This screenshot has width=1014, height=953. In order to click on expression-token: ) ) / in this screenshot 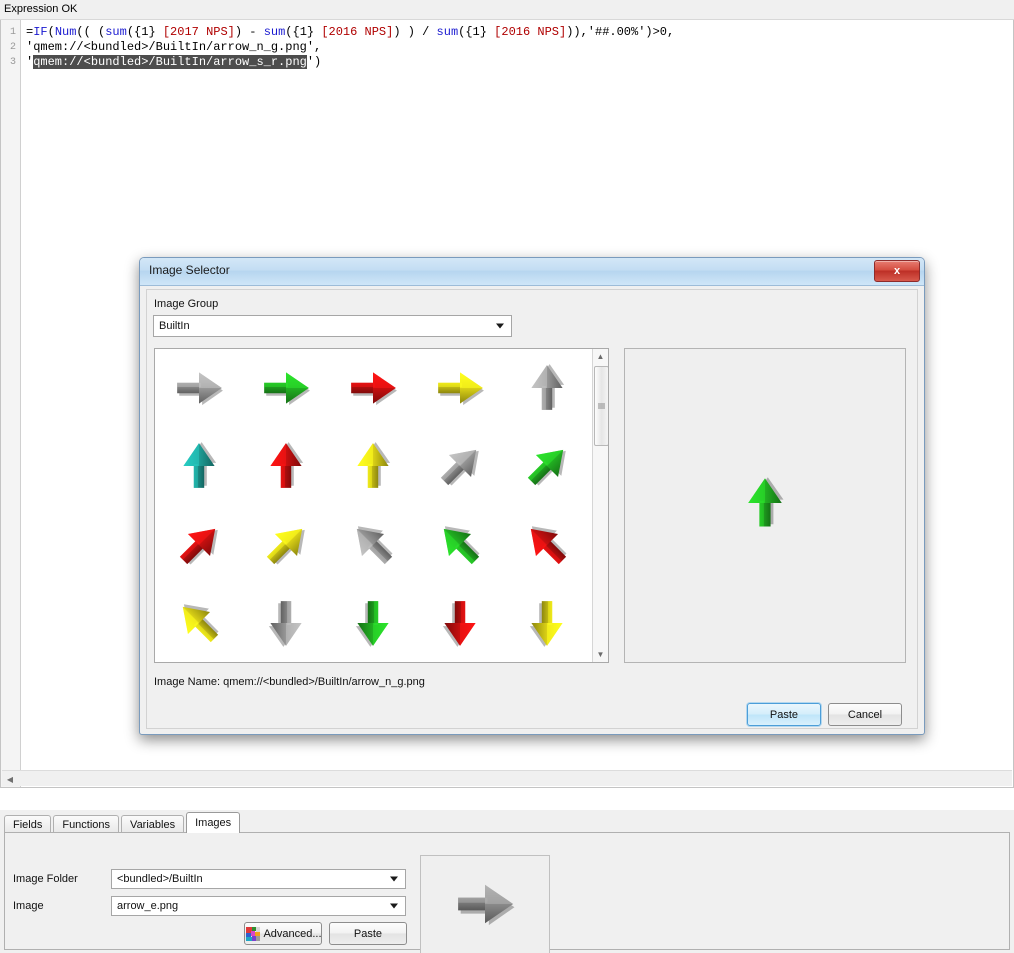, I will do `click(415, 32)`.